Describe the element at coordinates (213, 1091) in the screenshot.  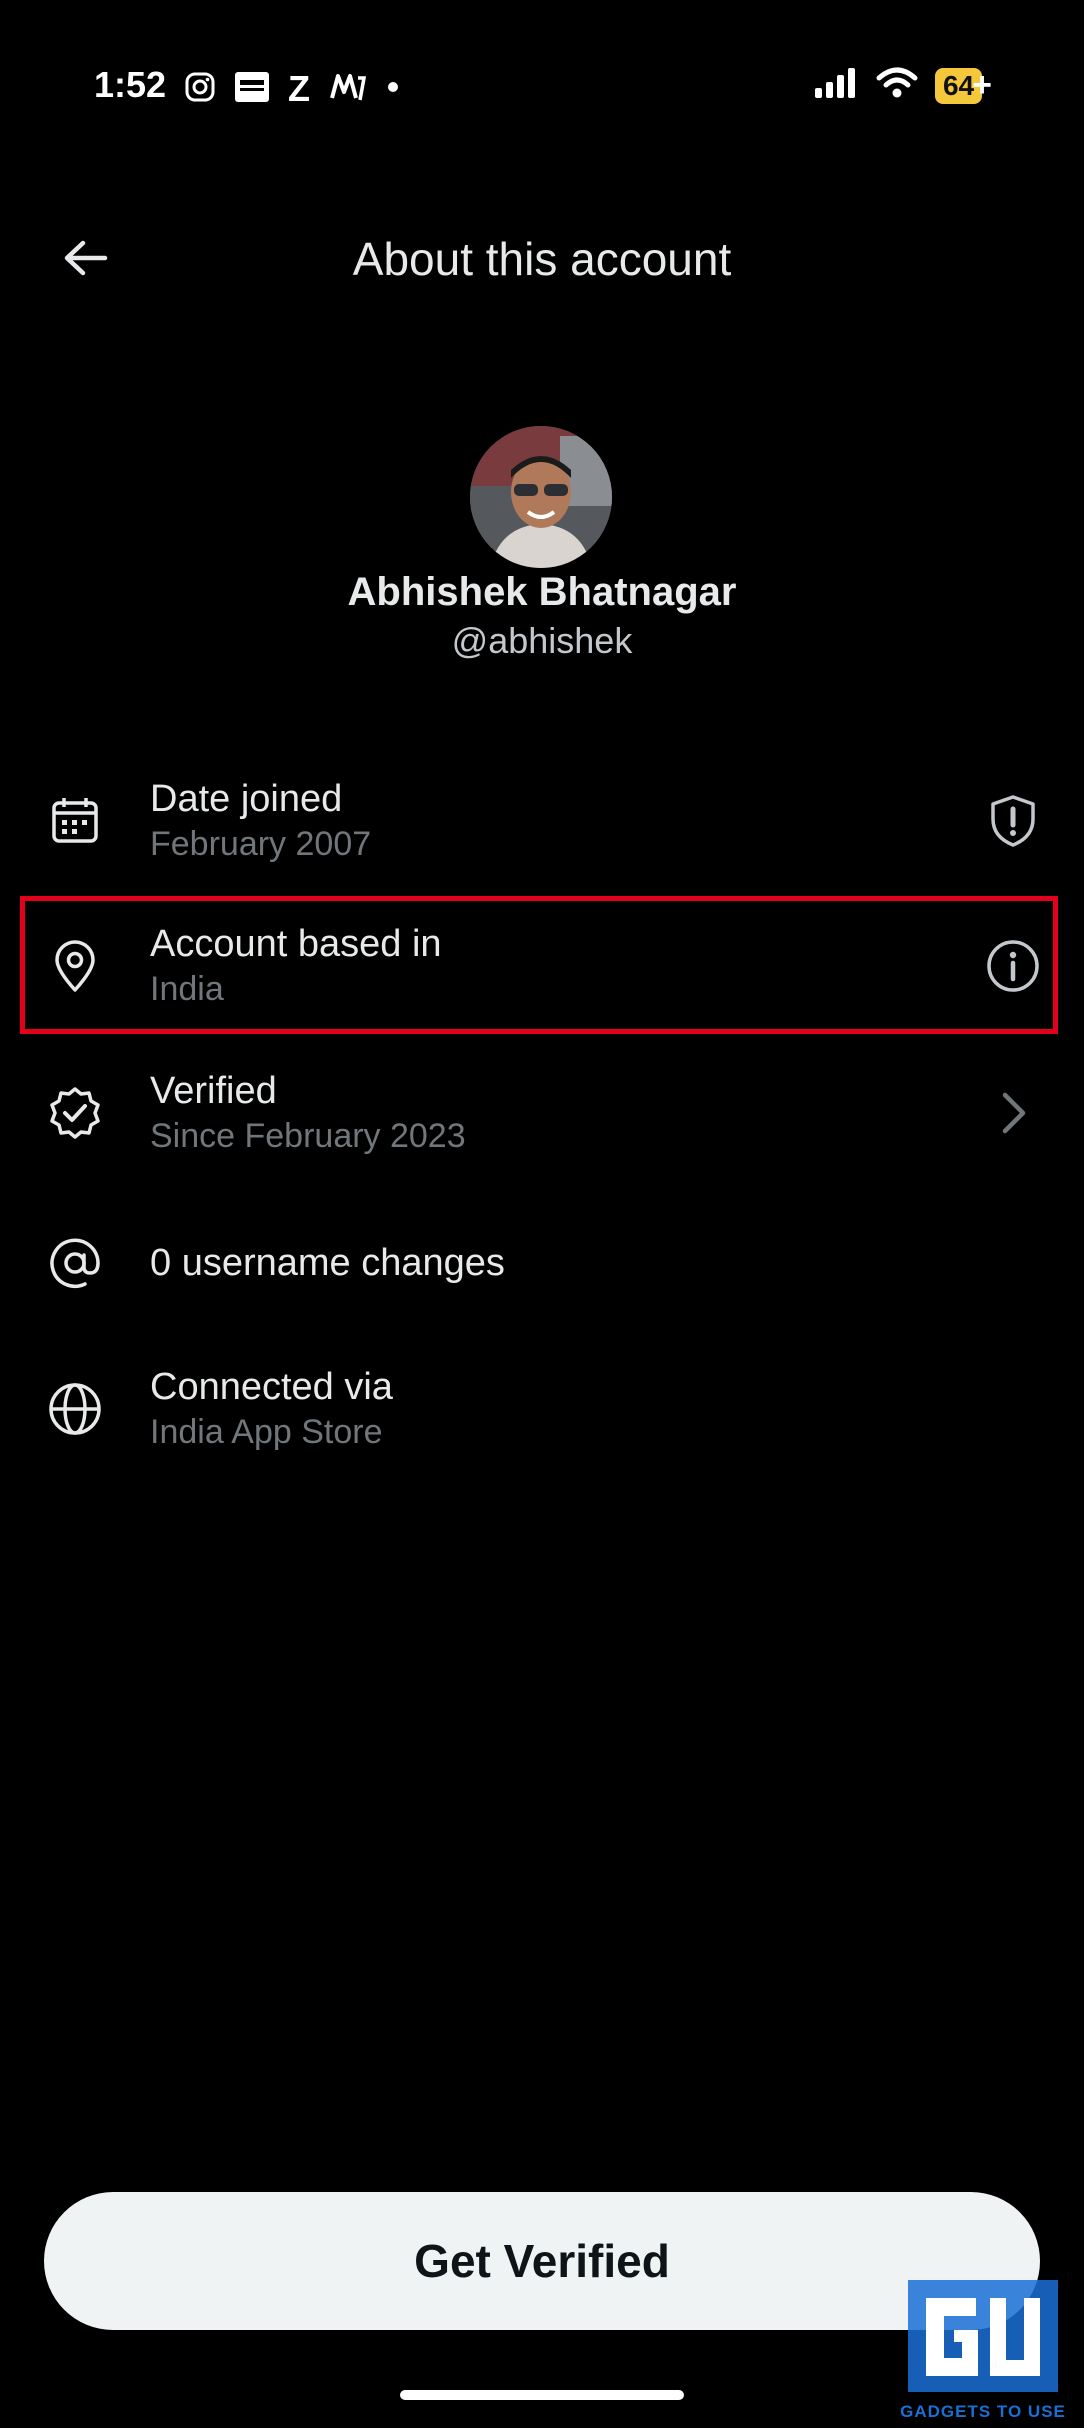
I see `row-title: Verified` at that location.